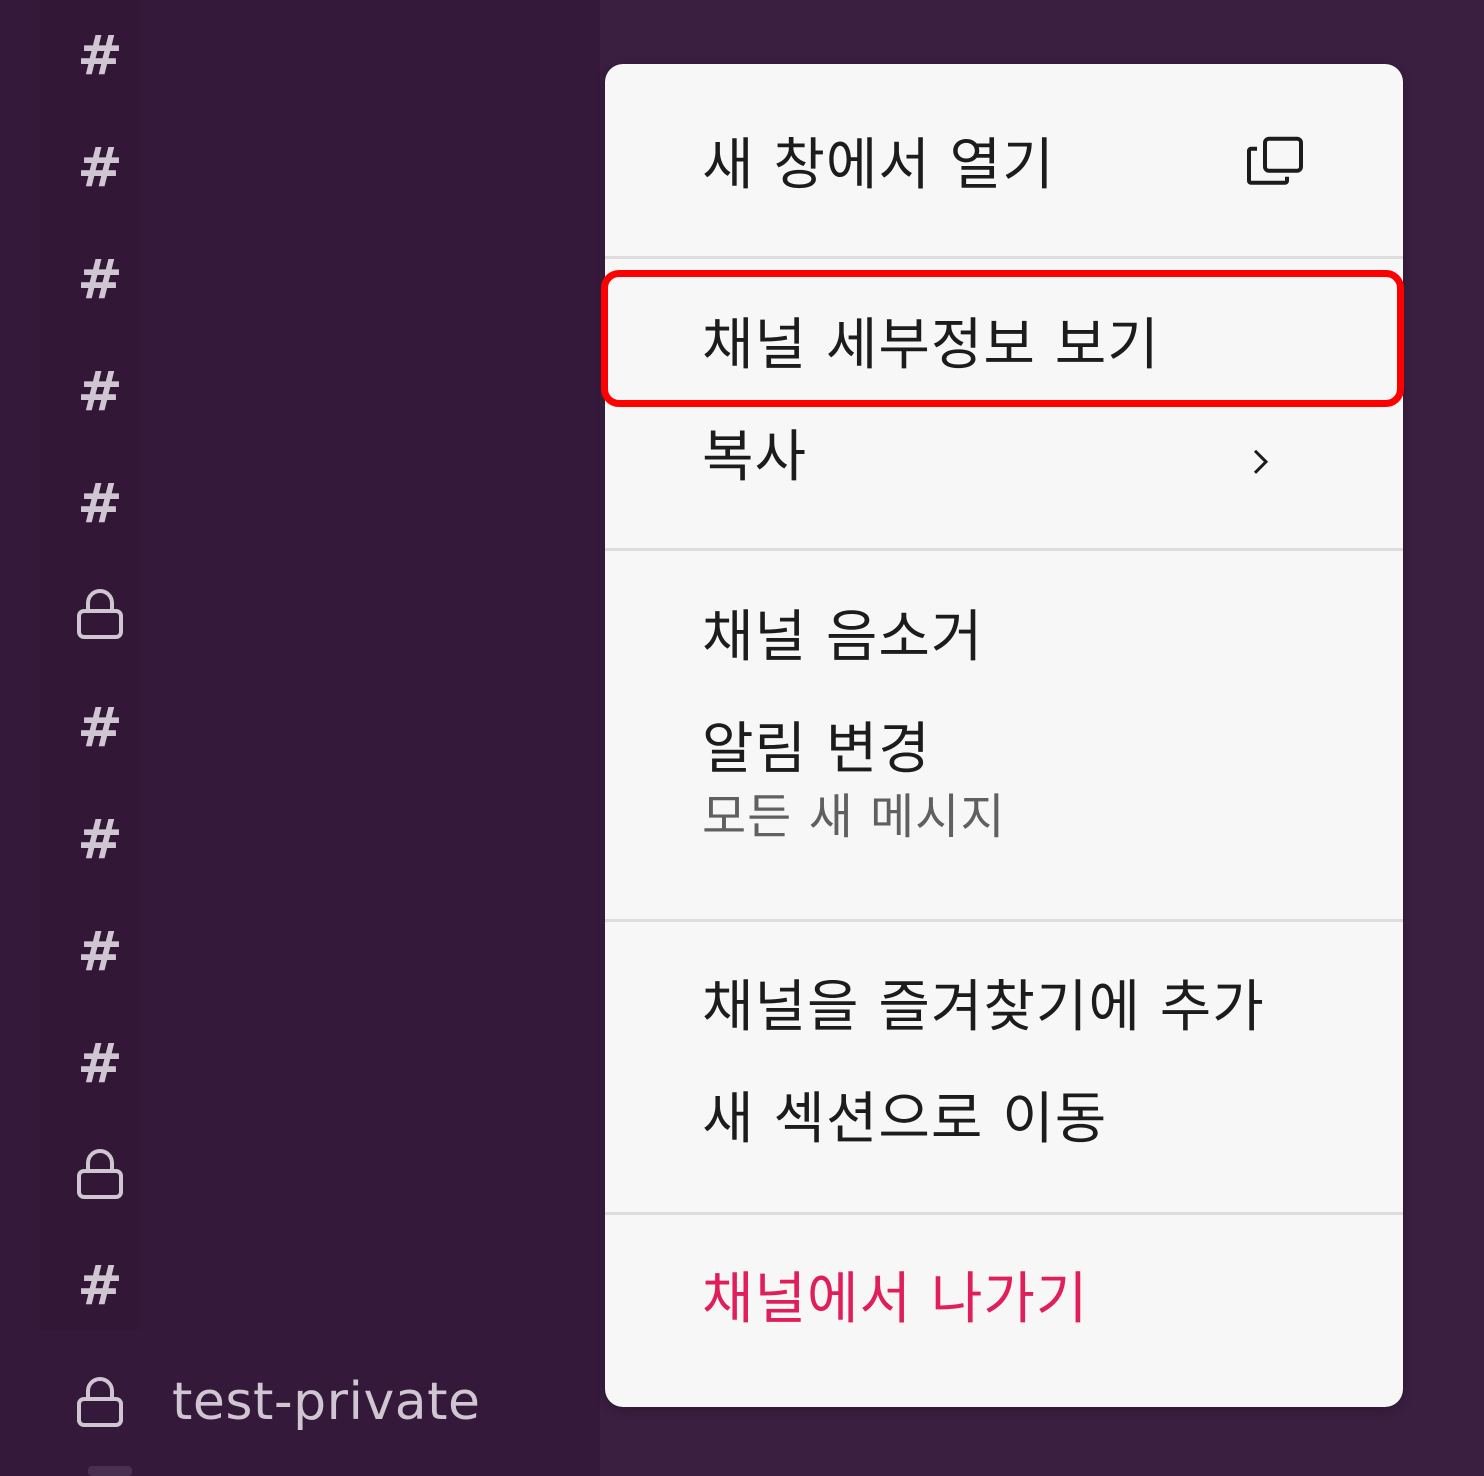 The image size is (1484, 1476). I want to click on sidebar-item-channel-6: #, so click(100, 728).